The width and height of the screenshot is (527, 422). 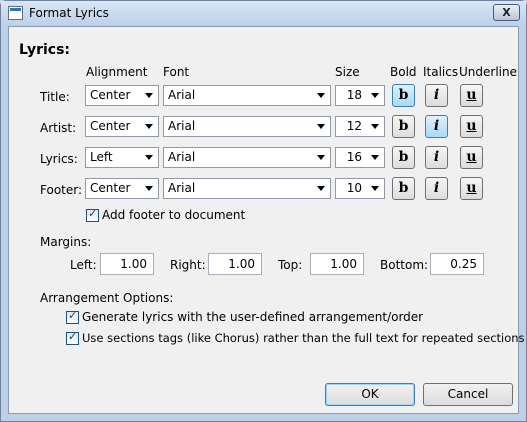 I want to click on artist-italic-button: i, so click(x=436, y=126).